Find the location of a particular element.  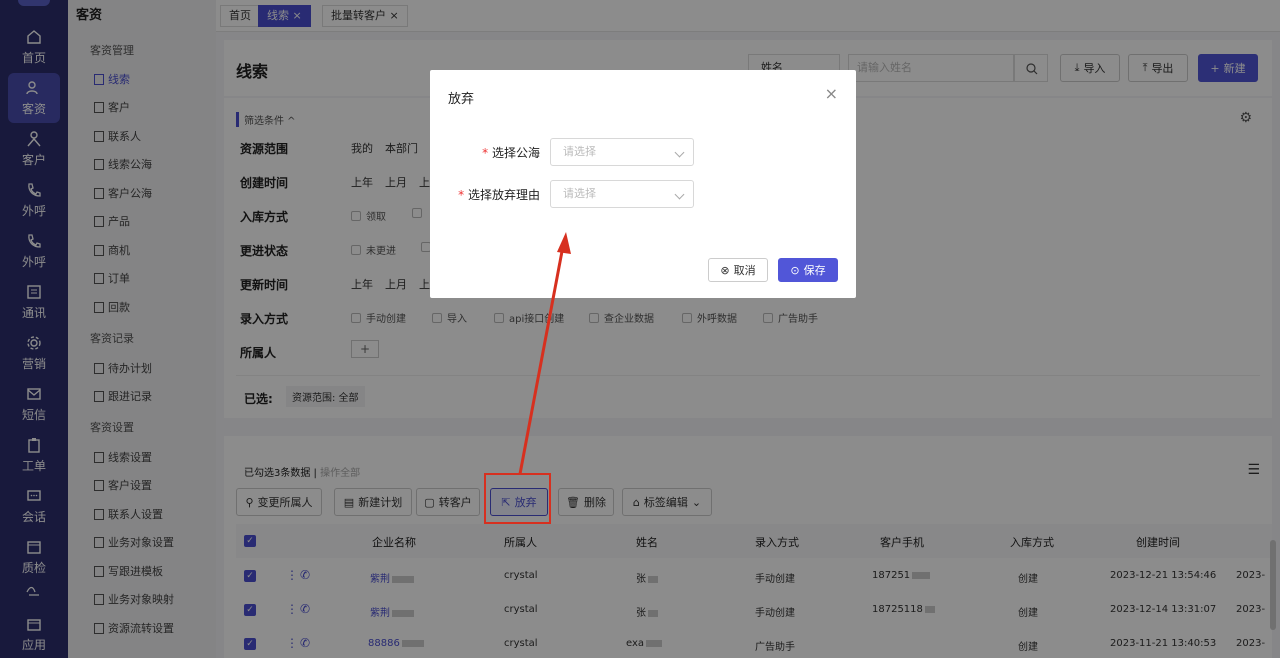

annotation-arrow is located at coordinates (544, 353).